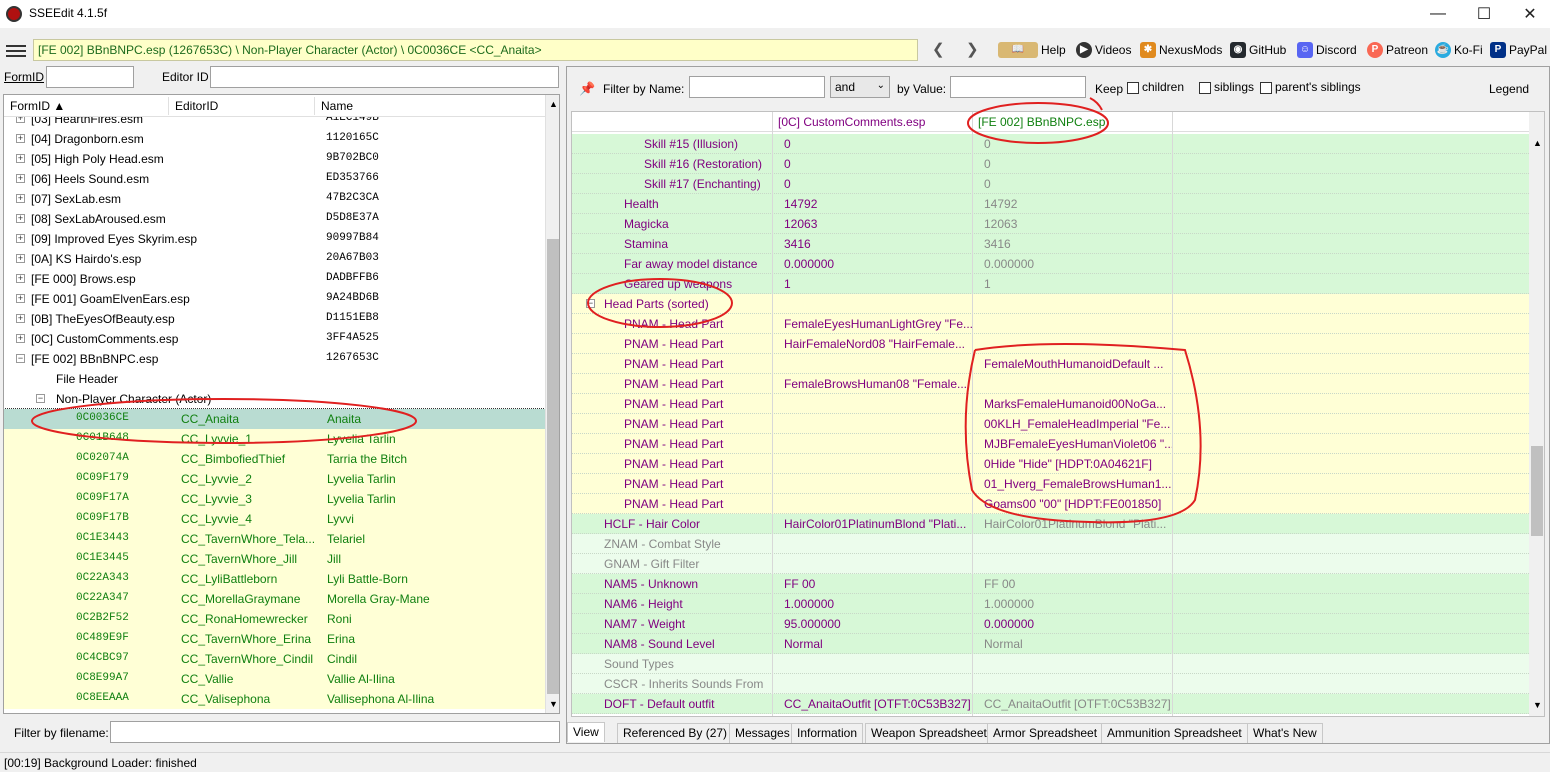  What do you see at coordinates (1484, 14) in the screenshot?
I see `maximize-button: ☐` at bounding box center [1484, 14].